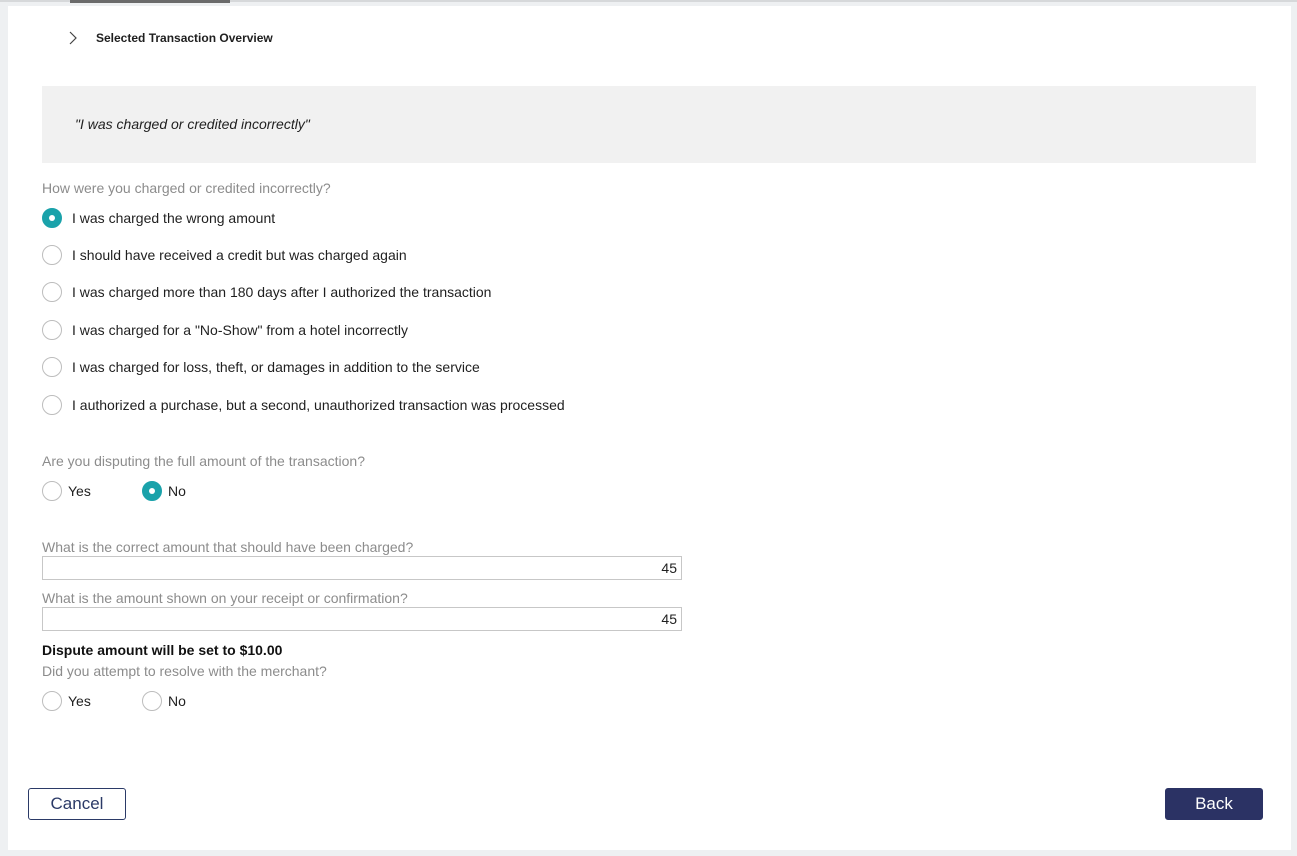 The image size is (1297, 856). What do you see at coordinates (1214, 804) in the screenshot?
I see `back-button: Back` at bounding box center [1214, 804].